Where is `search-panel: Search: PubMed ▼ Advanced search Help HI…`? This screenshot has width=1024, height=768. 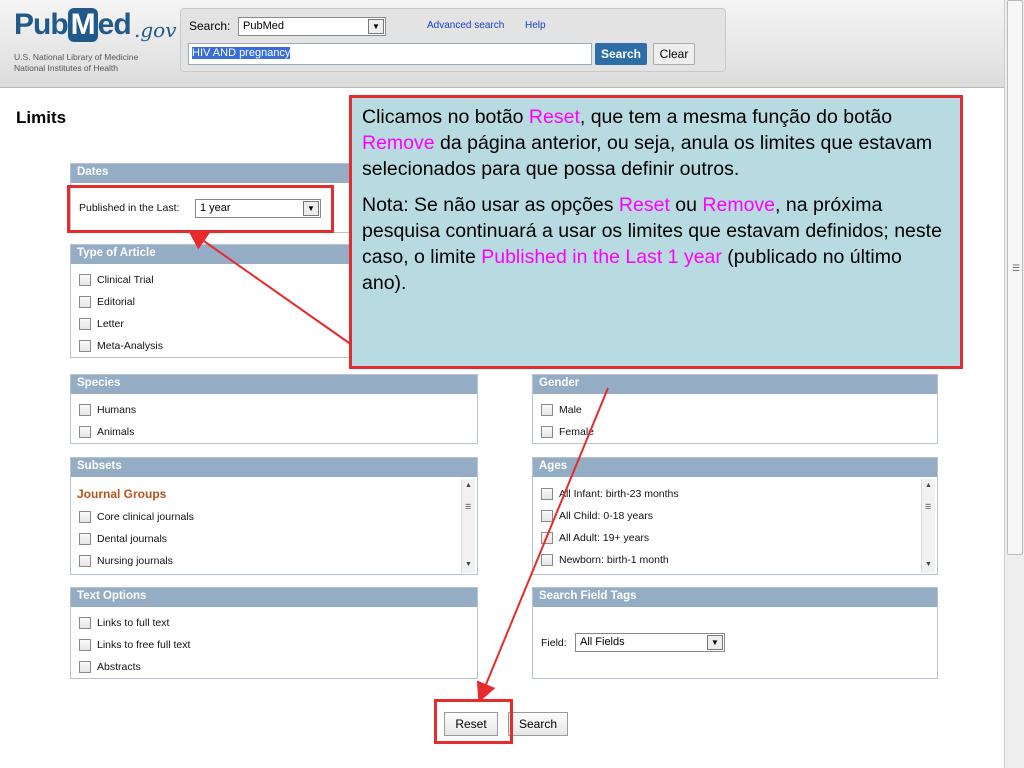 search-panel: Search: PubMed ▼ Advanced search Help HI… is located at coordinates (453, 40).